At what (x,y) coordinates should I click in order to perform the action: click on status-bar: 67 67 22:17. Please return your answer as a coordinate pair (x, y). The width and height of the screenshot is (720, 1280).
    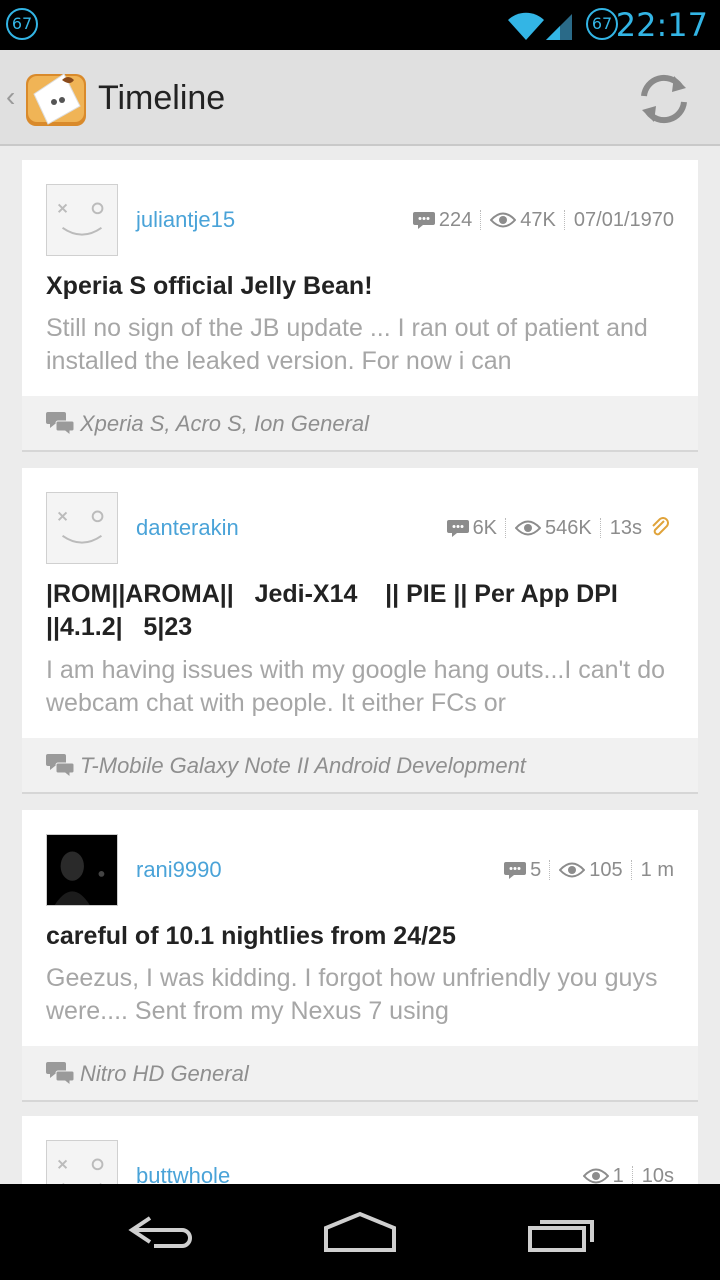
    Looking at the image, I should click on (360, 25).